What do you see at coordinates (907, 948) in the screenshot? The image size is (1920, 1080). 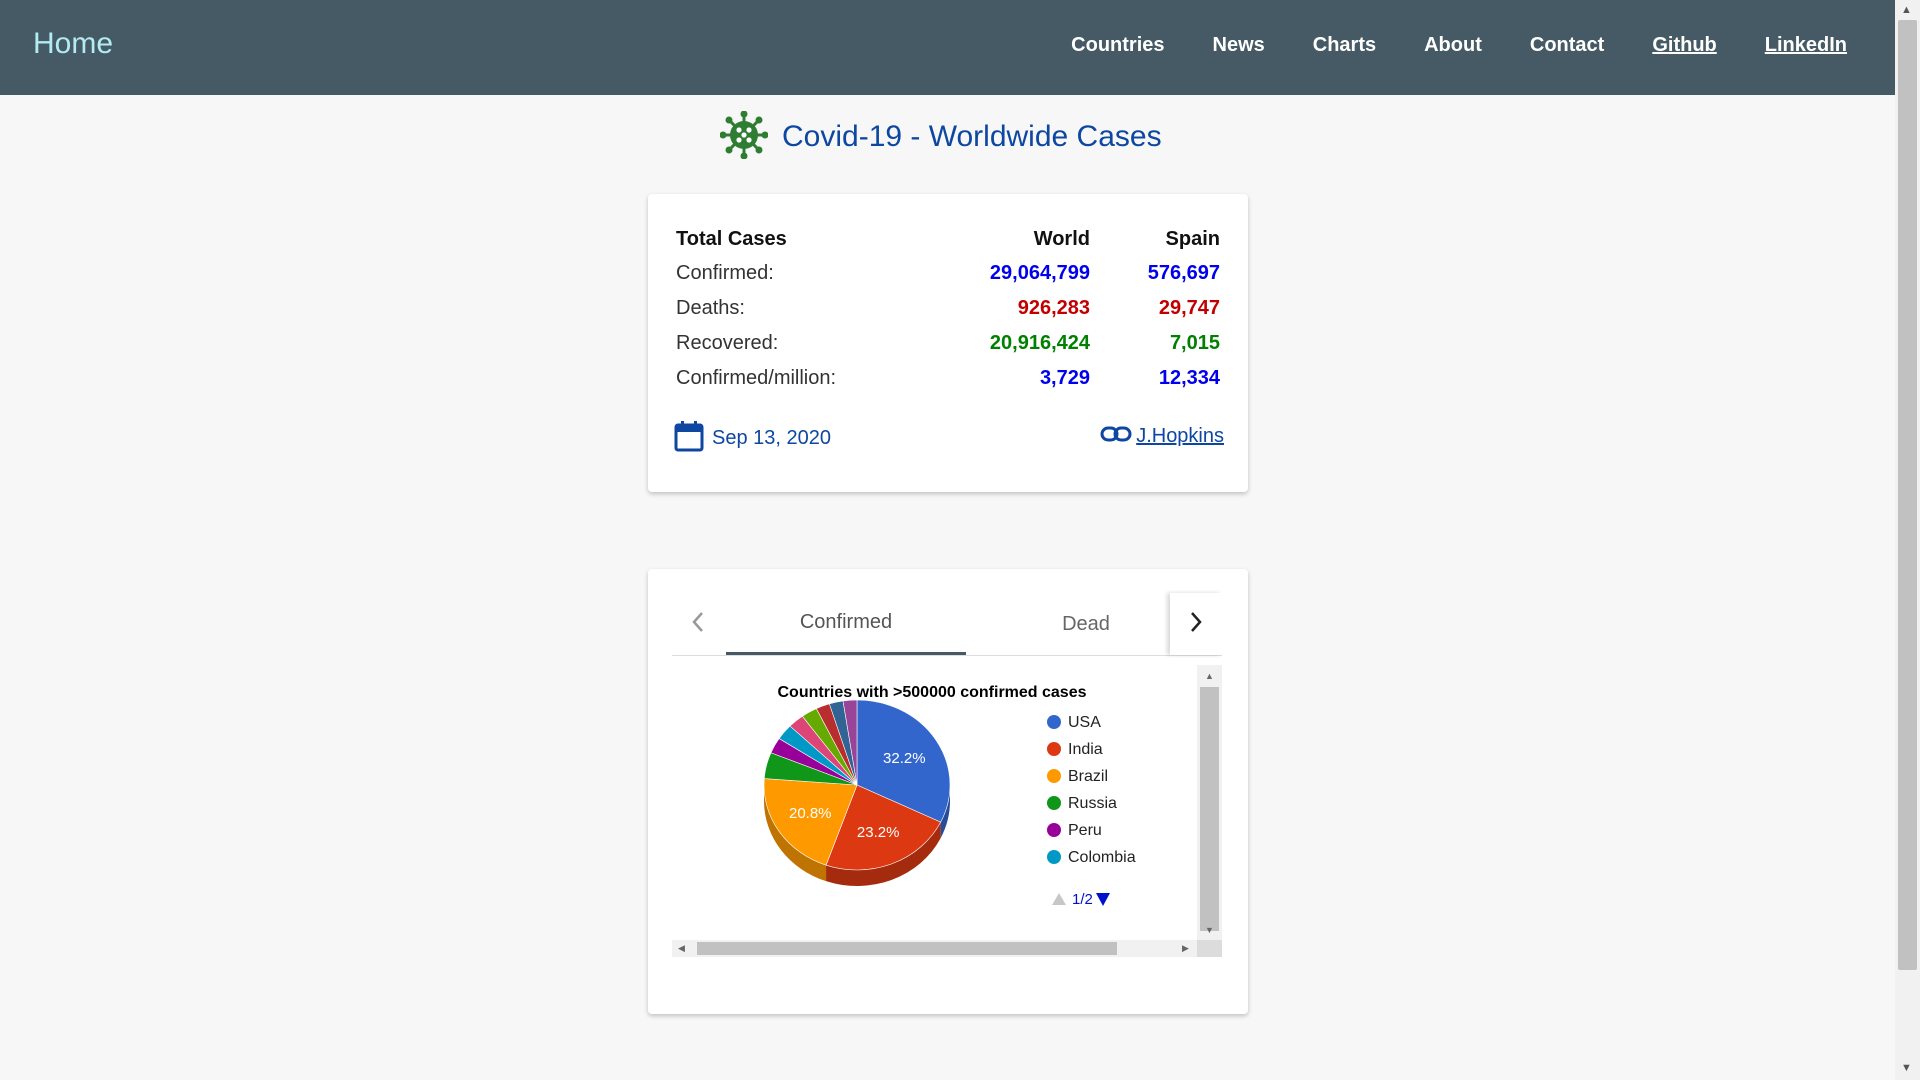 I see `chart-horizontal-scroll-thumb` at bounding box center [907, 948].